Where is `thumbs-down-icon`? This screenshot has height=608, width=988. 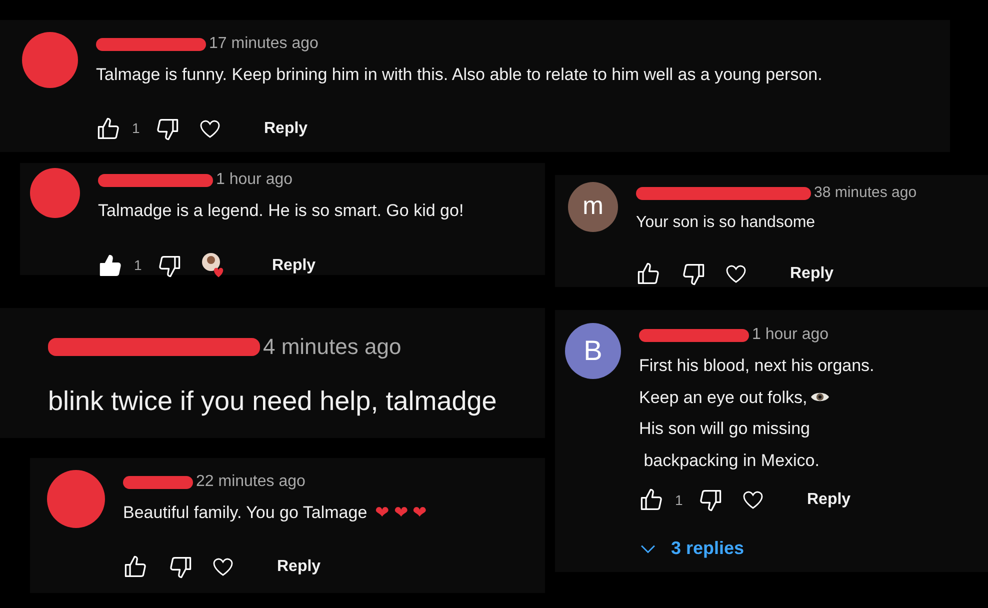
thumbs-down-icon is located at coordinates (710, 500).